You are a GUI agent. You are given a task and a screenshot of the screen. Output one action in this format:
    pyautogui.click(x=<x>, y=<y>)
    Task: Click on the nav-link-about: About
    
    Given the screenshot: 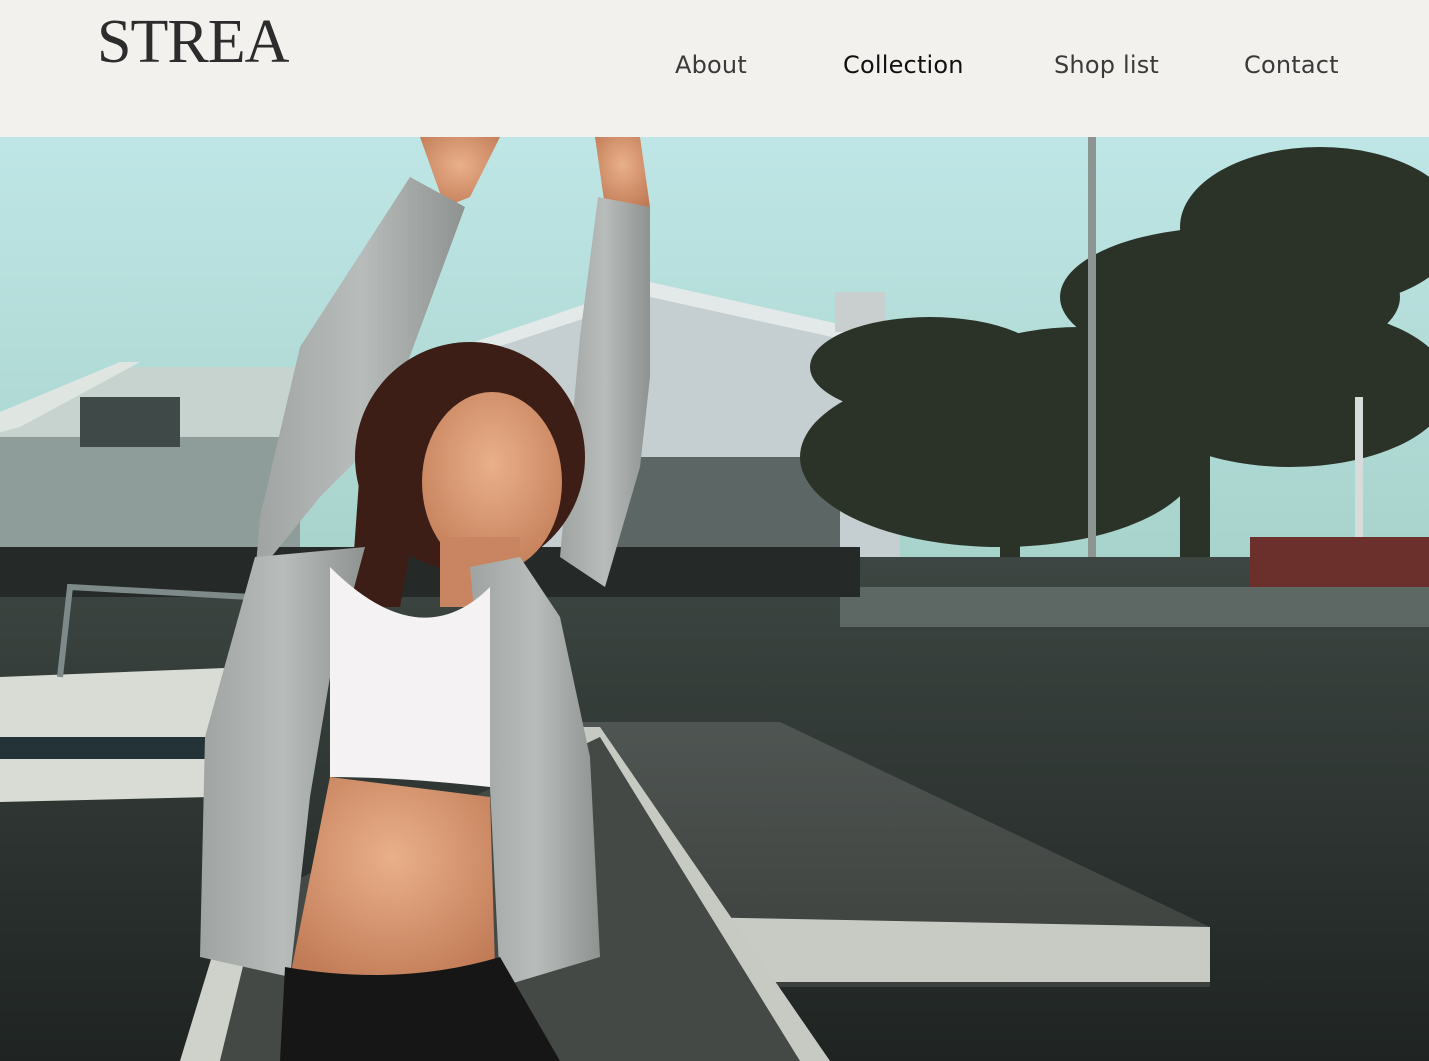 What is the action you would take?
    pyautogui.click(x=711, y=65)
    